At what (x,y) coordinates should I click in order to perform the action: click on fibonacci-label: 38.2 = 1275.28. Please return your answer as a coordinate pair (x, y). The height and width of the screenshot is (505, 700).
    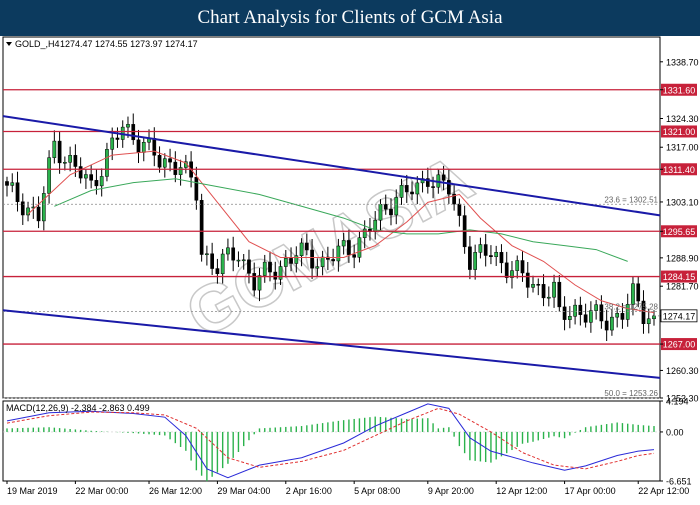
    Looking at the image, I should click on (631, 306).